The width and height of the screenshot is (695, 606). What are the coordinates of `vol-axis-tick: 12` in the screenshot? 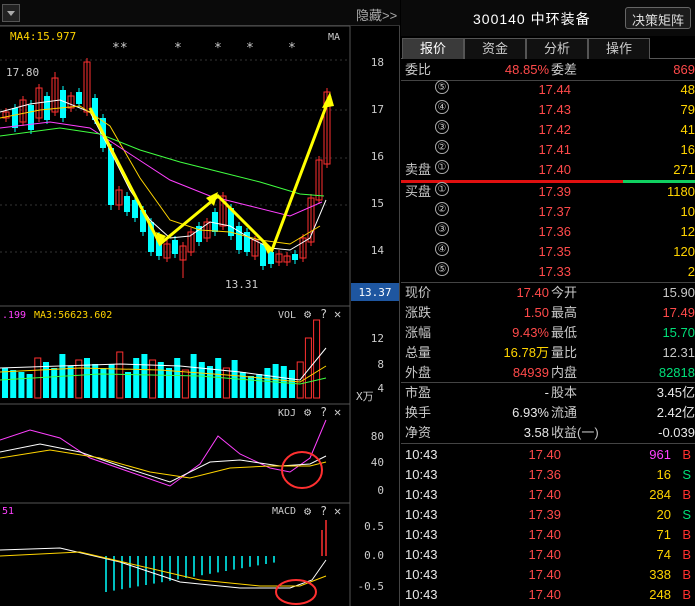 It's located at (377, 338).